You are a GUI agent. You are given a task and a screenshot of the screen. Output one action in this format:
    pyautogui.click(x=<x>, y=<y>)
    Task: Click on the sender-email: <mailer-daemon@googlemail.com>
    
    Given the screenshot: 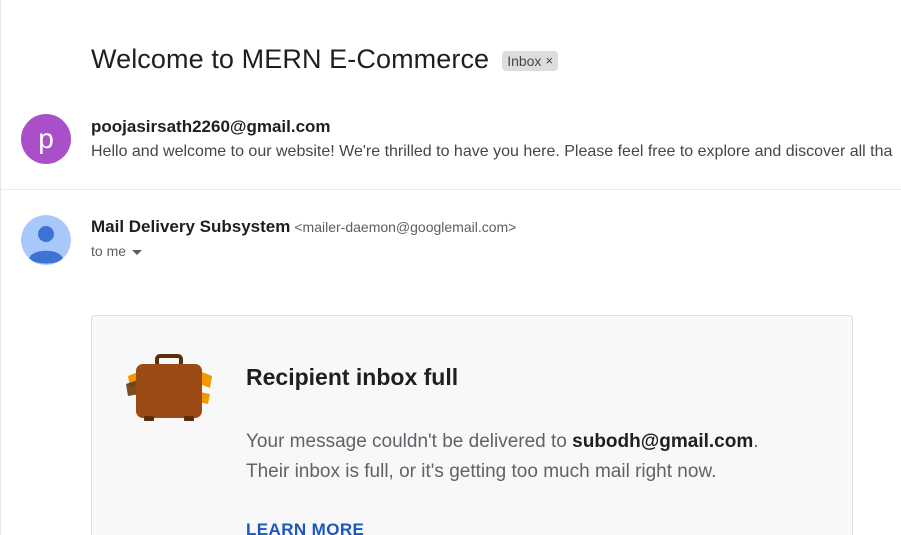 What is the action you would take?
    pyautogui.click(x=405, y=227)
    